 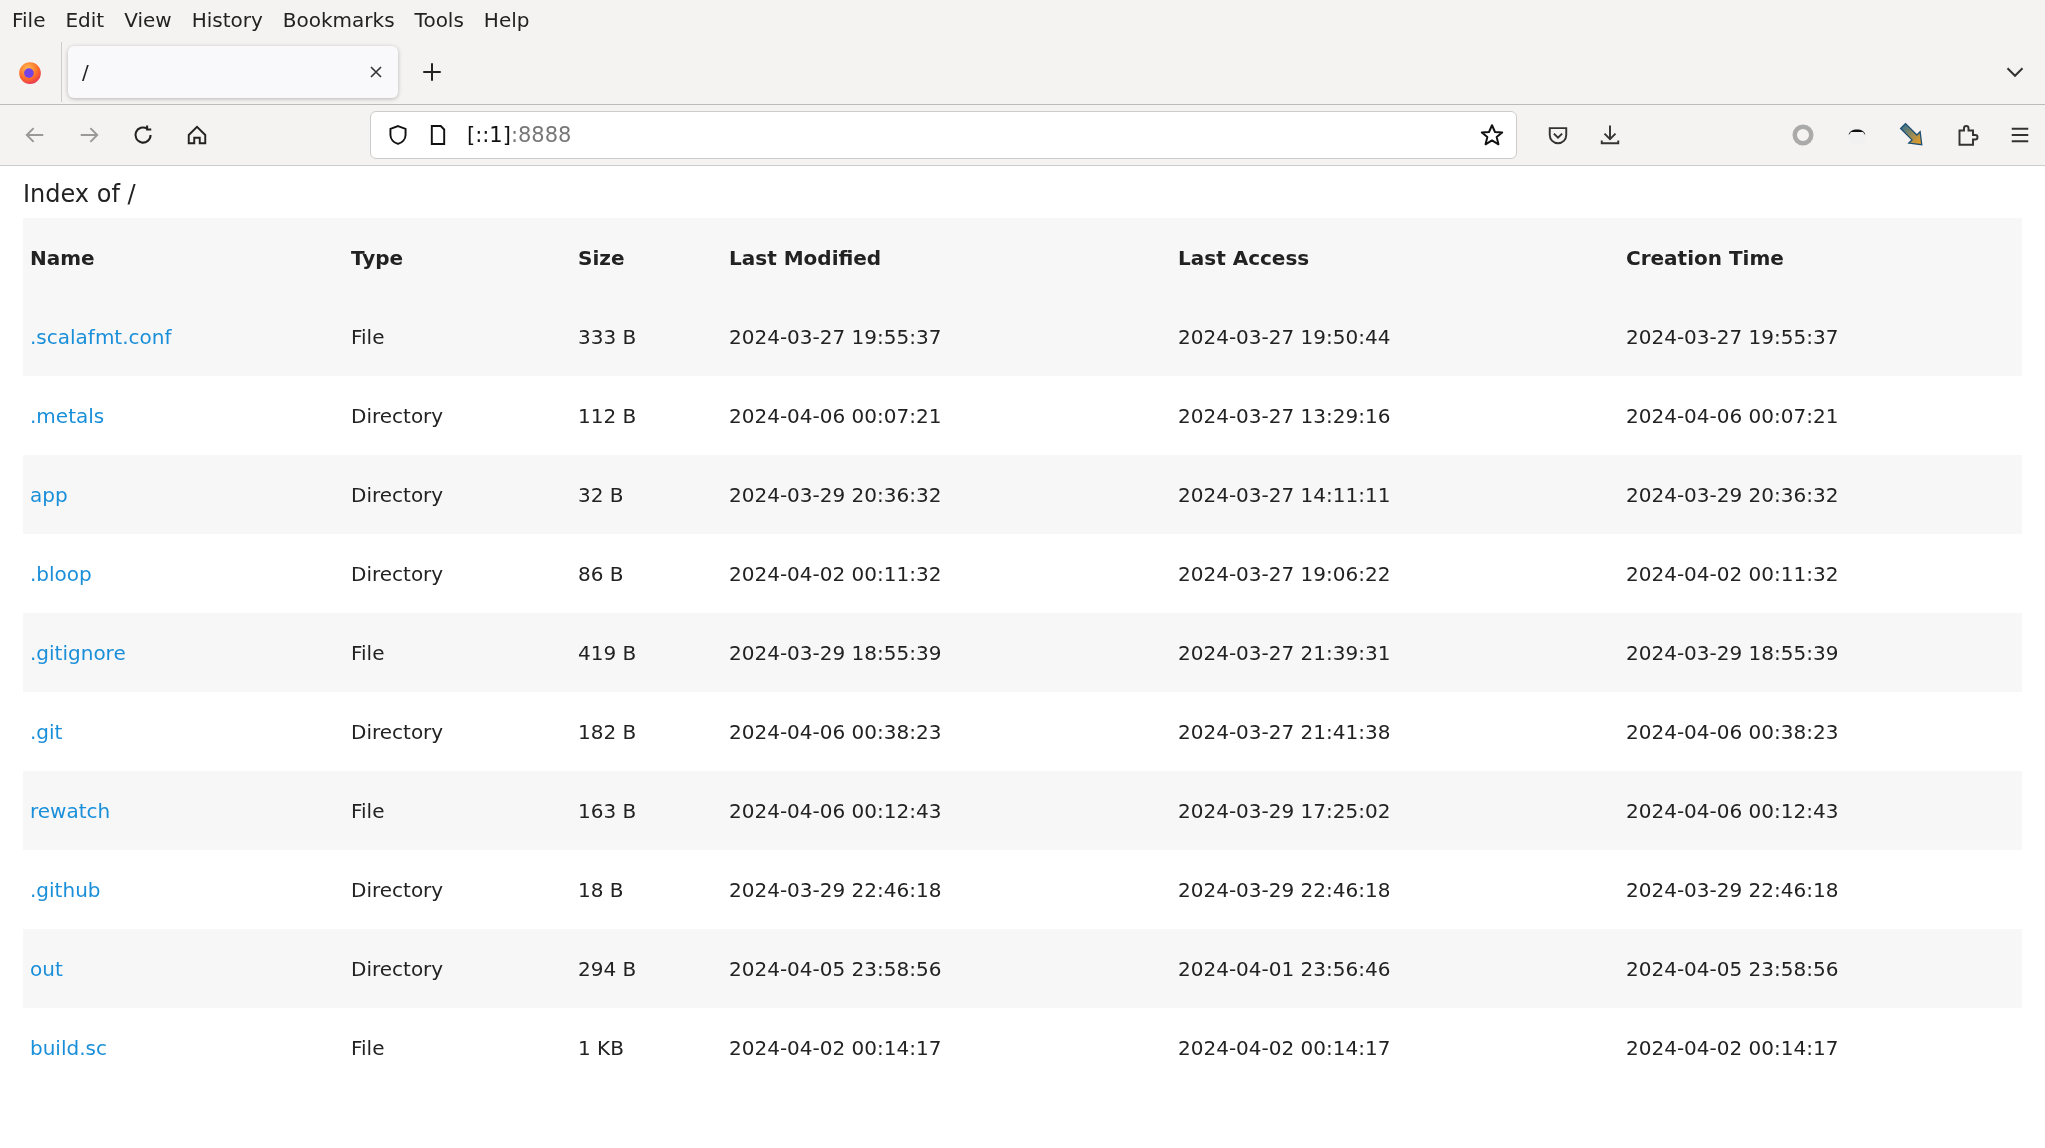 I want to click on column-header: Creation Time, so click(x=1820, y=257).